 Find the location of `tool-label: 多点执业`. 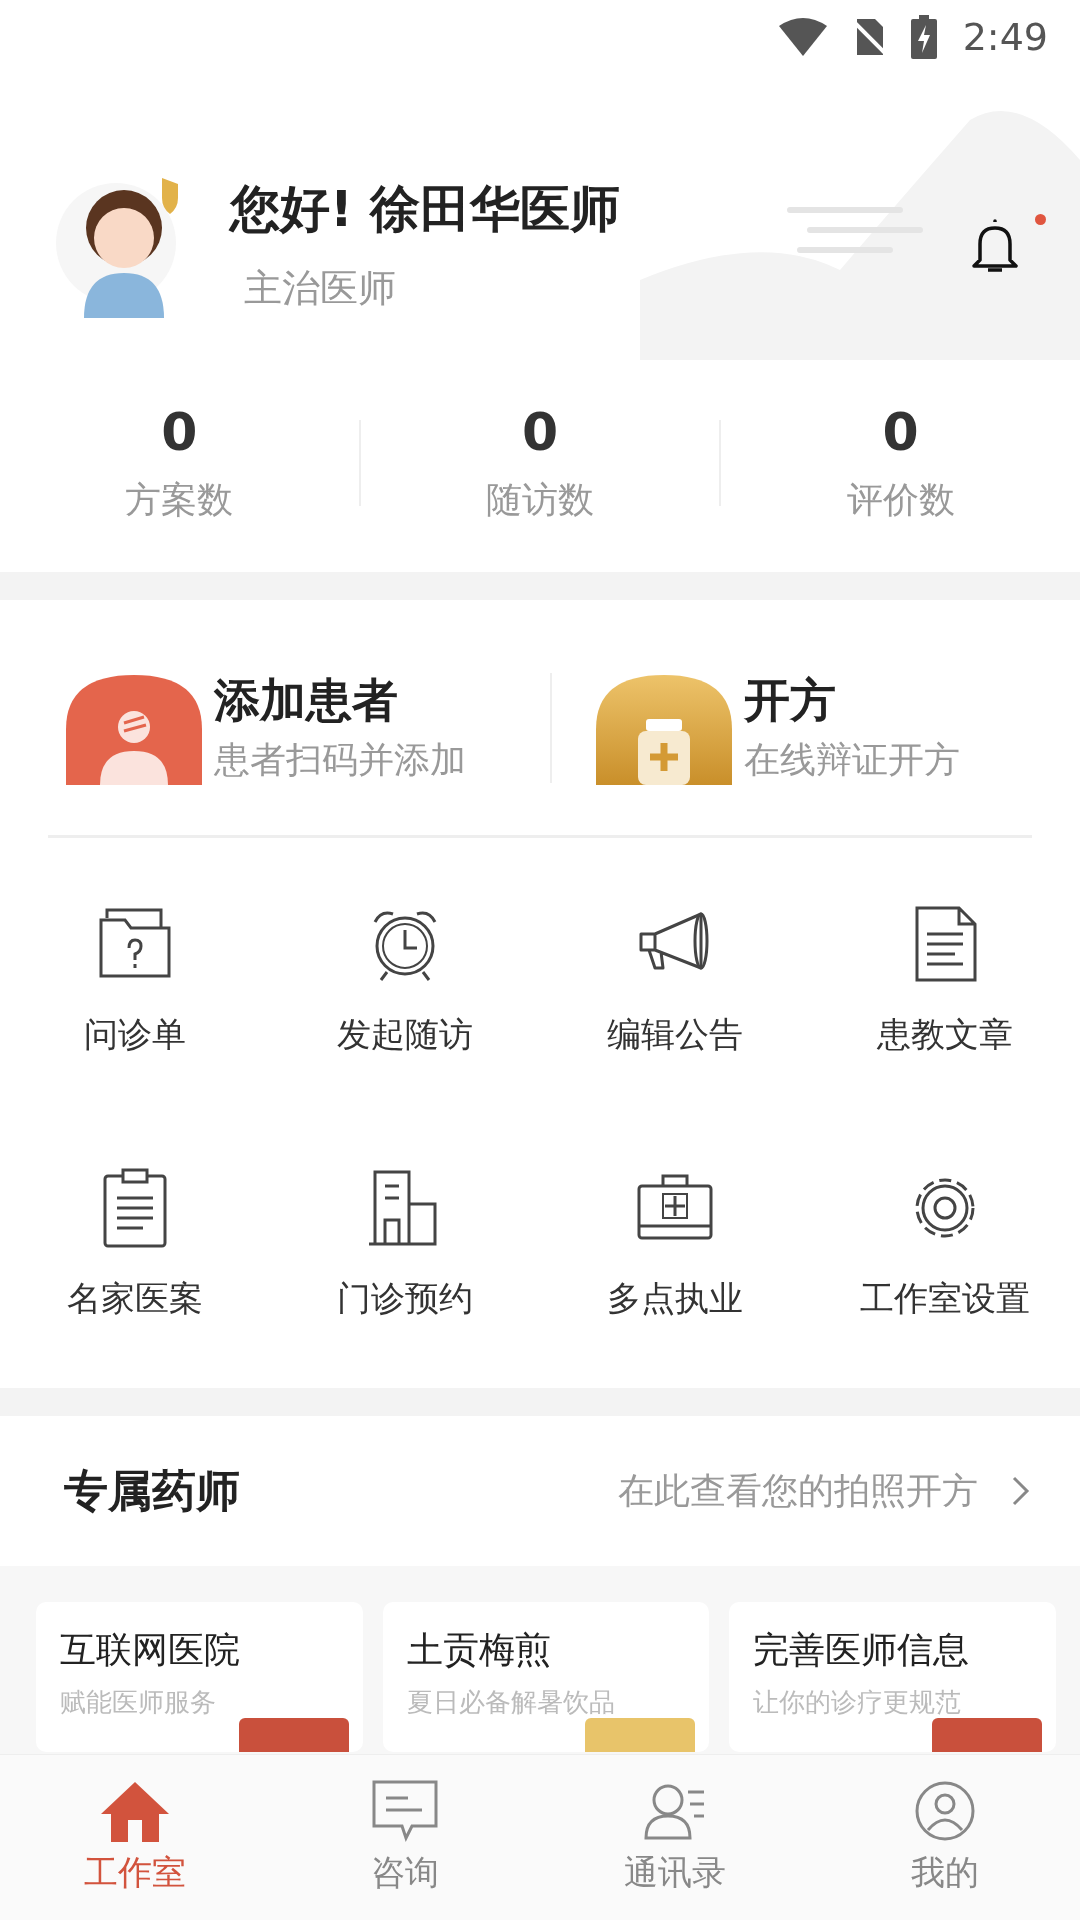

tool-label: 多点执业 is located at coordinates (675, 1299).